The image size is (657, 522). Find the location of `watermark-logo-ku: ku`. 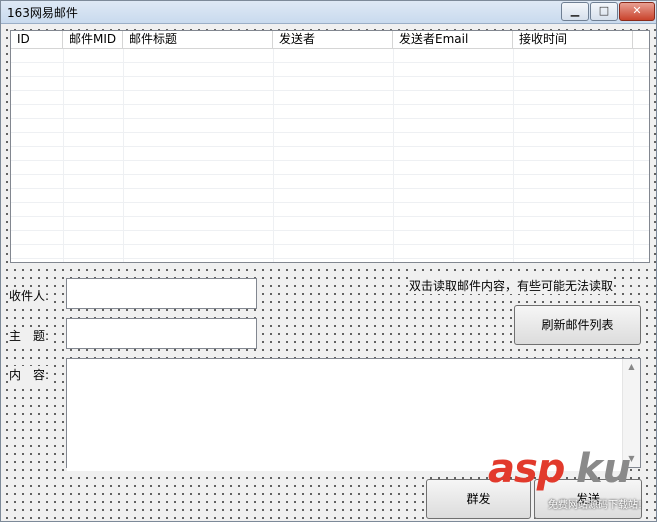

watermark-logo-ku: ku is located at coordinates (604, 469).